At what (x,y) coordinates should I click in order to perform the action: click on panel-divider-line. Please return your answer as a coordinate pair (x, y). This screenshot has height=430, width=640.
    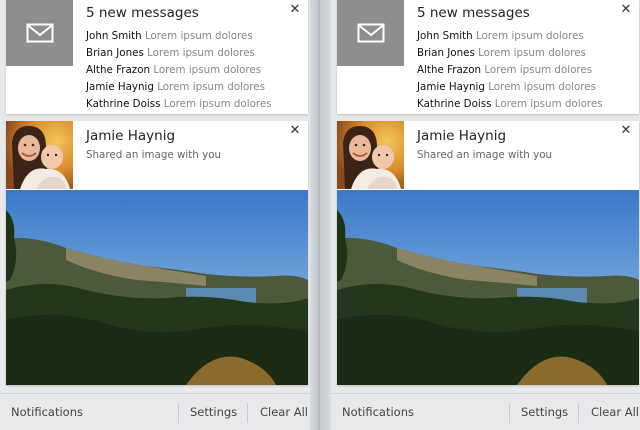
    Looking at the image, I should click on (319, 215).